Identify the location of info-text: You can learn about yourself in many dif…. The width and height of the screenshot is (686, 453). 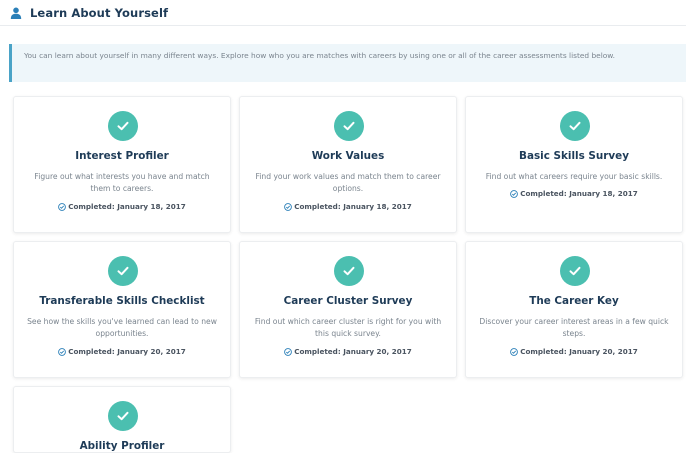
(319, 55).